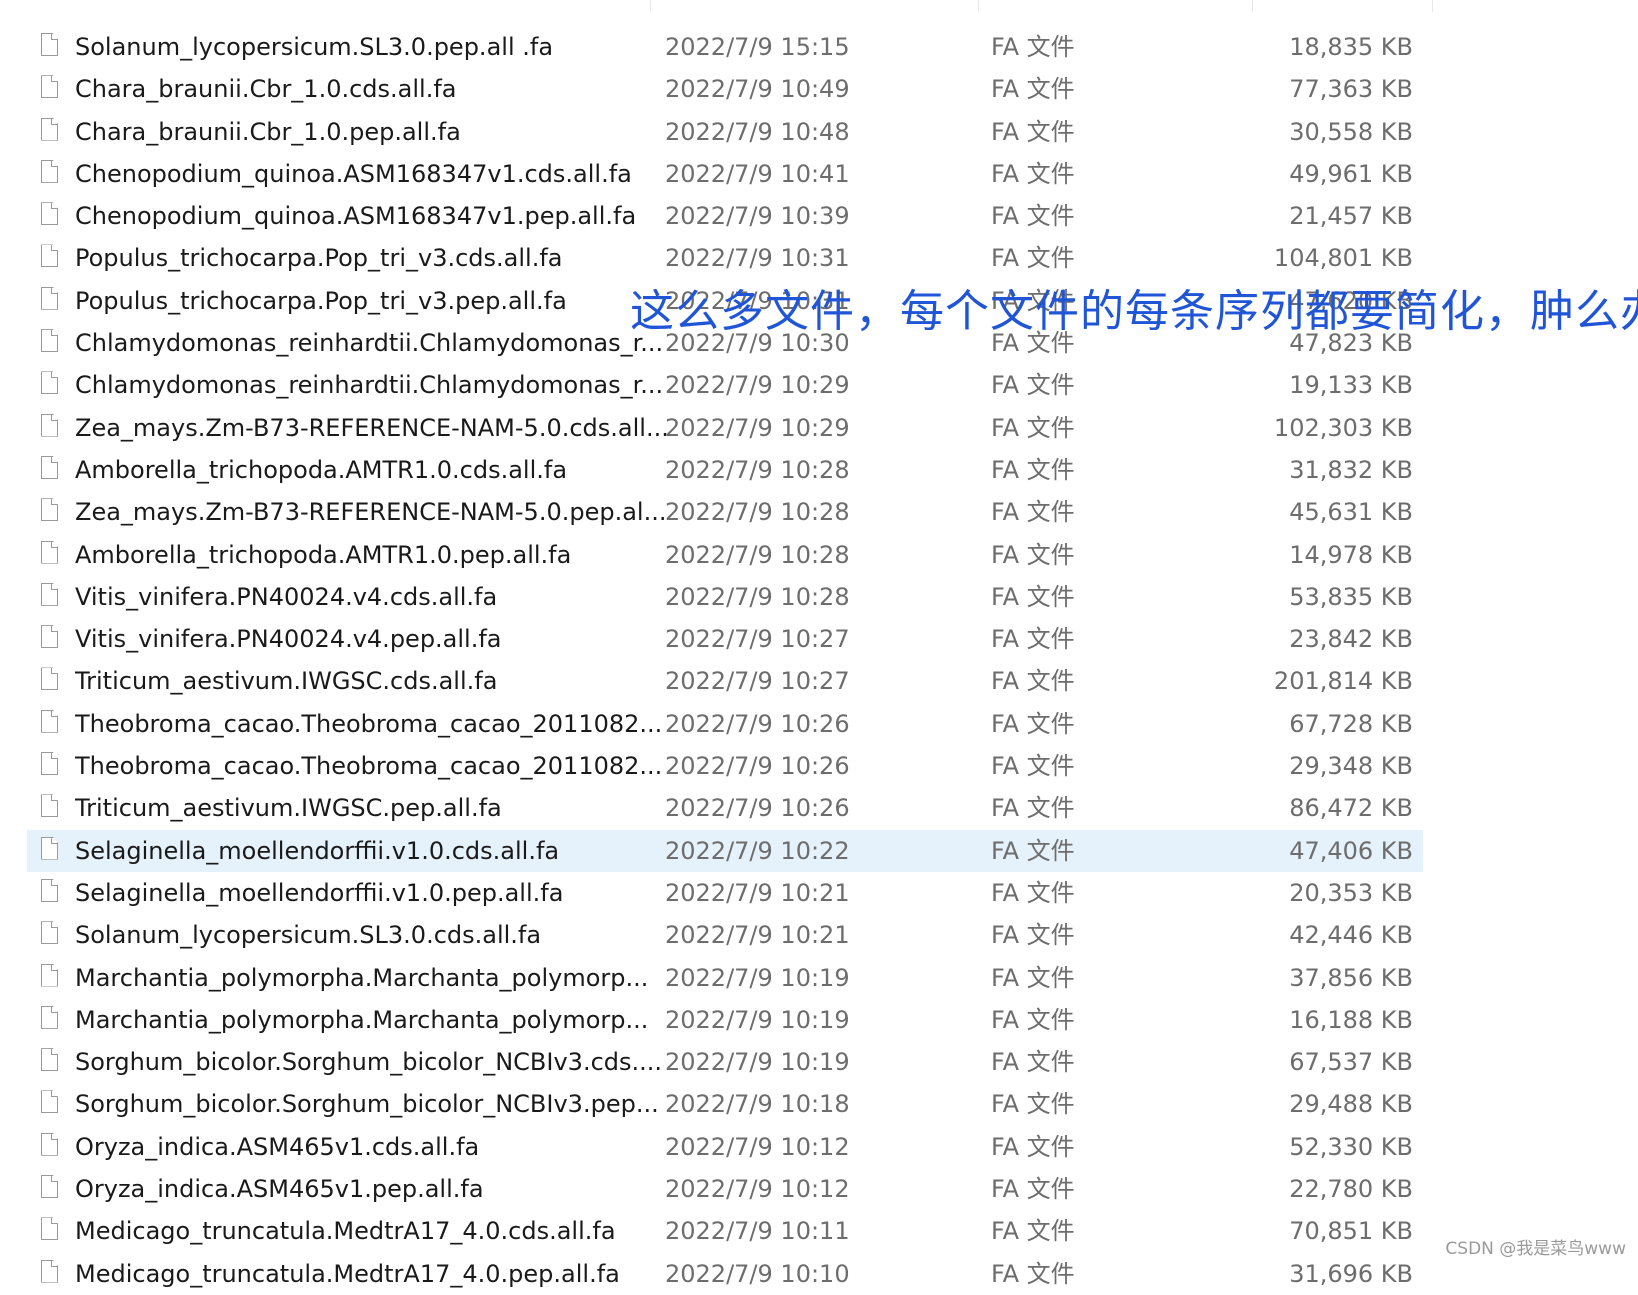  I want to click on file-modified-date: 2022/7/9 10:39, so click(757, 216).